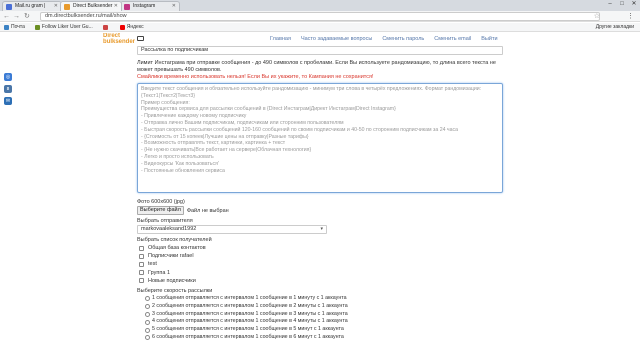 This screenshot has height=360, width=640. What do you see at coordinates (119, 42) in the screenshot?
I see `logo-line2: bulksender` at bounding box center [119, 42].